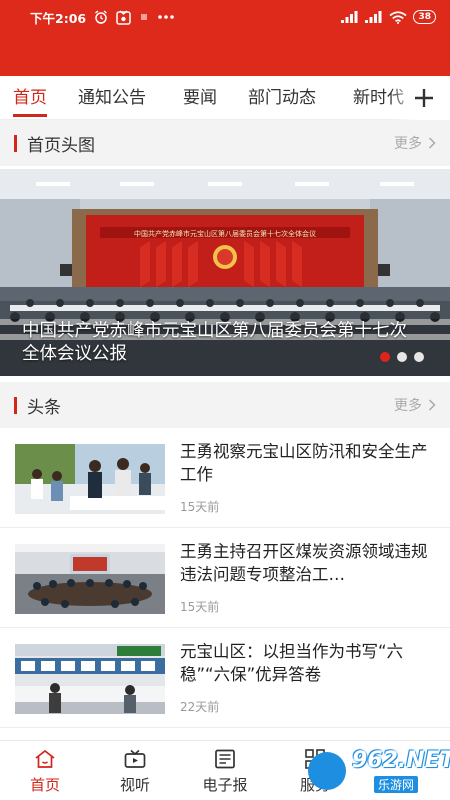 The image size is (450, 800). I want to click on status-time: 下午2:06, so click(58, 18).